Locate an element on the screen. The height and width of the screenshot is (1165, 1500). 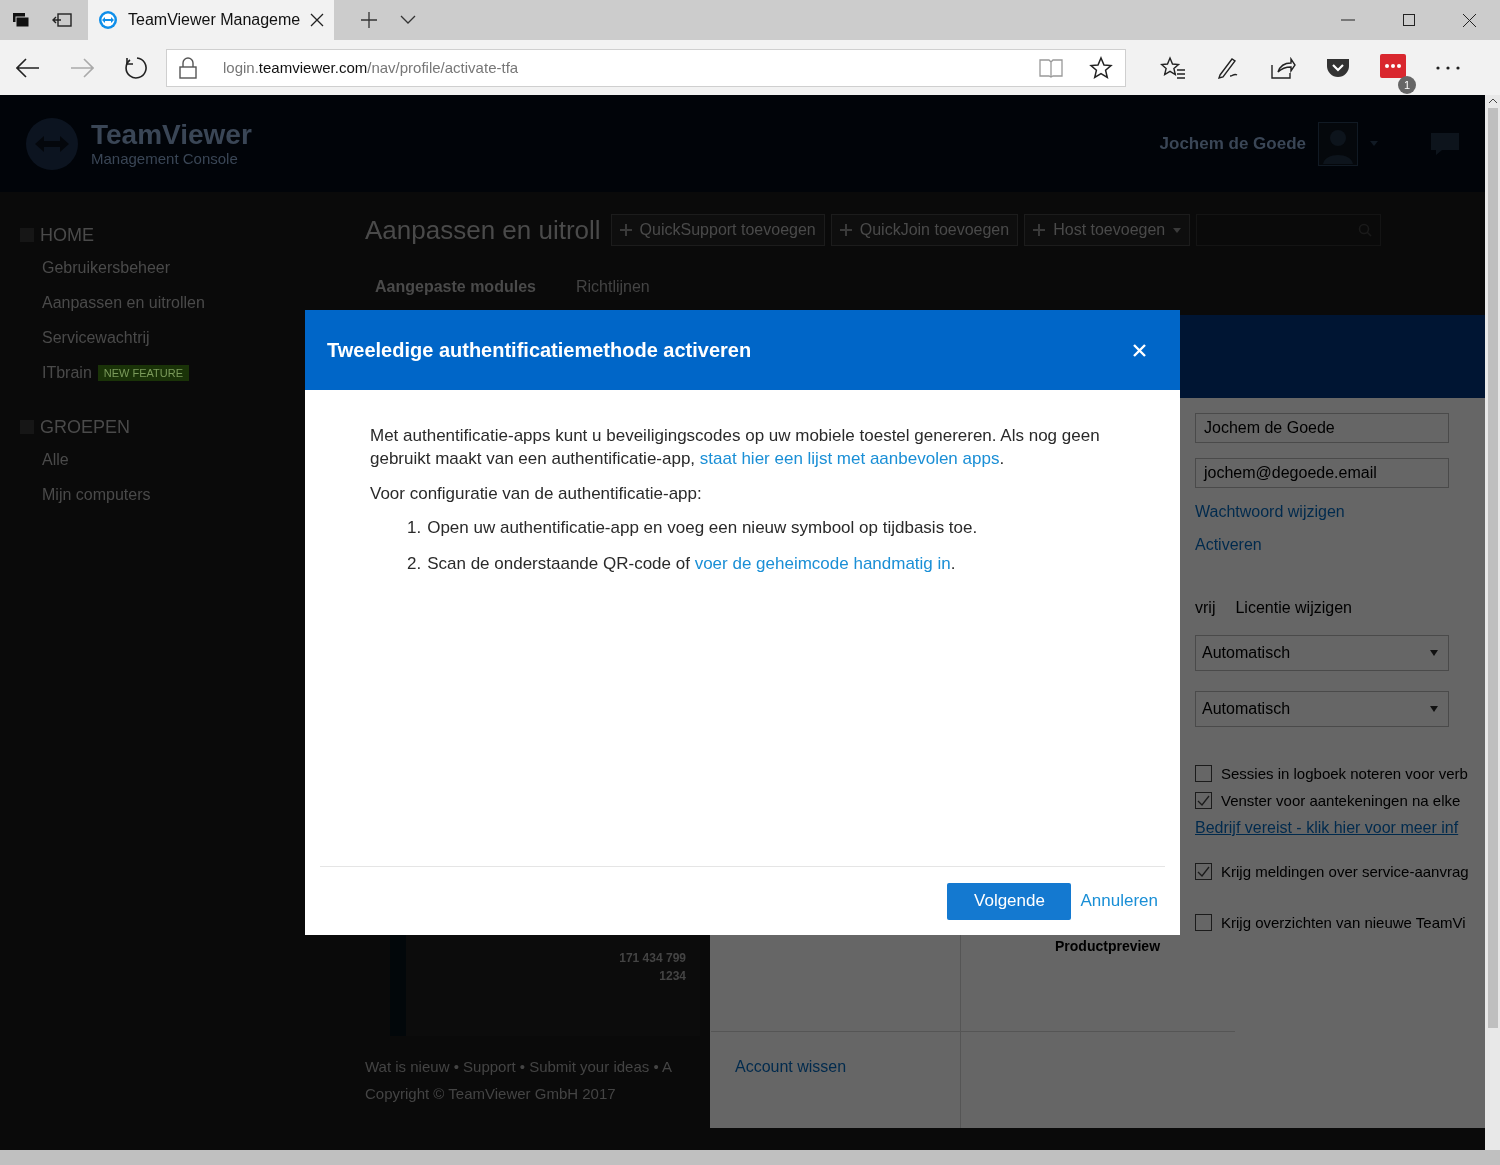
step-text: Scan de onderstaande QR-code of voer de geheimcode handmatig in. is located at coordinates (691, 564).